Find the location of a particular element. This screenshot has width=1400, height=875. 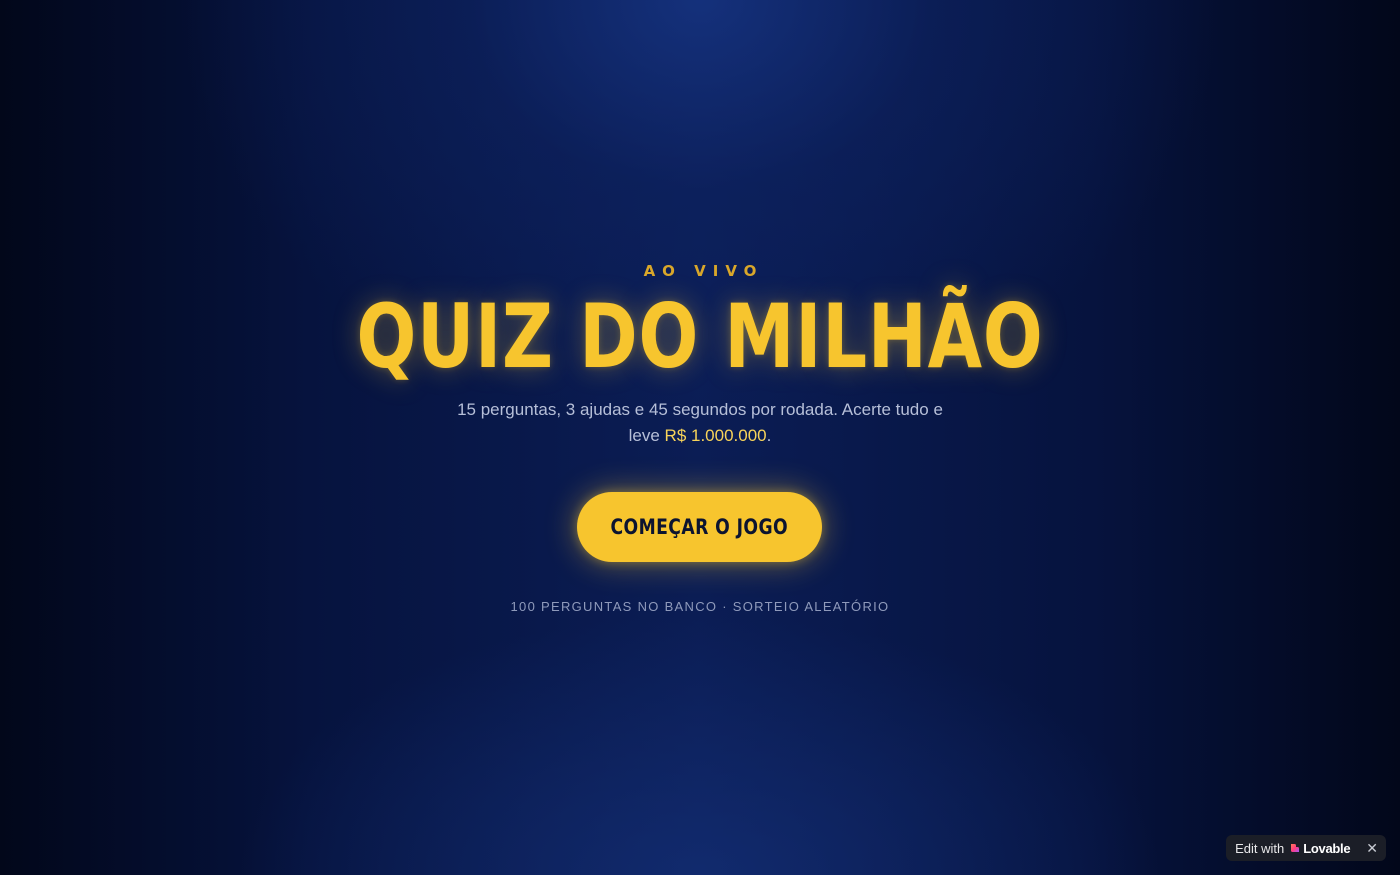

close-icon: ✕ is located at coordinates (1372, 848).